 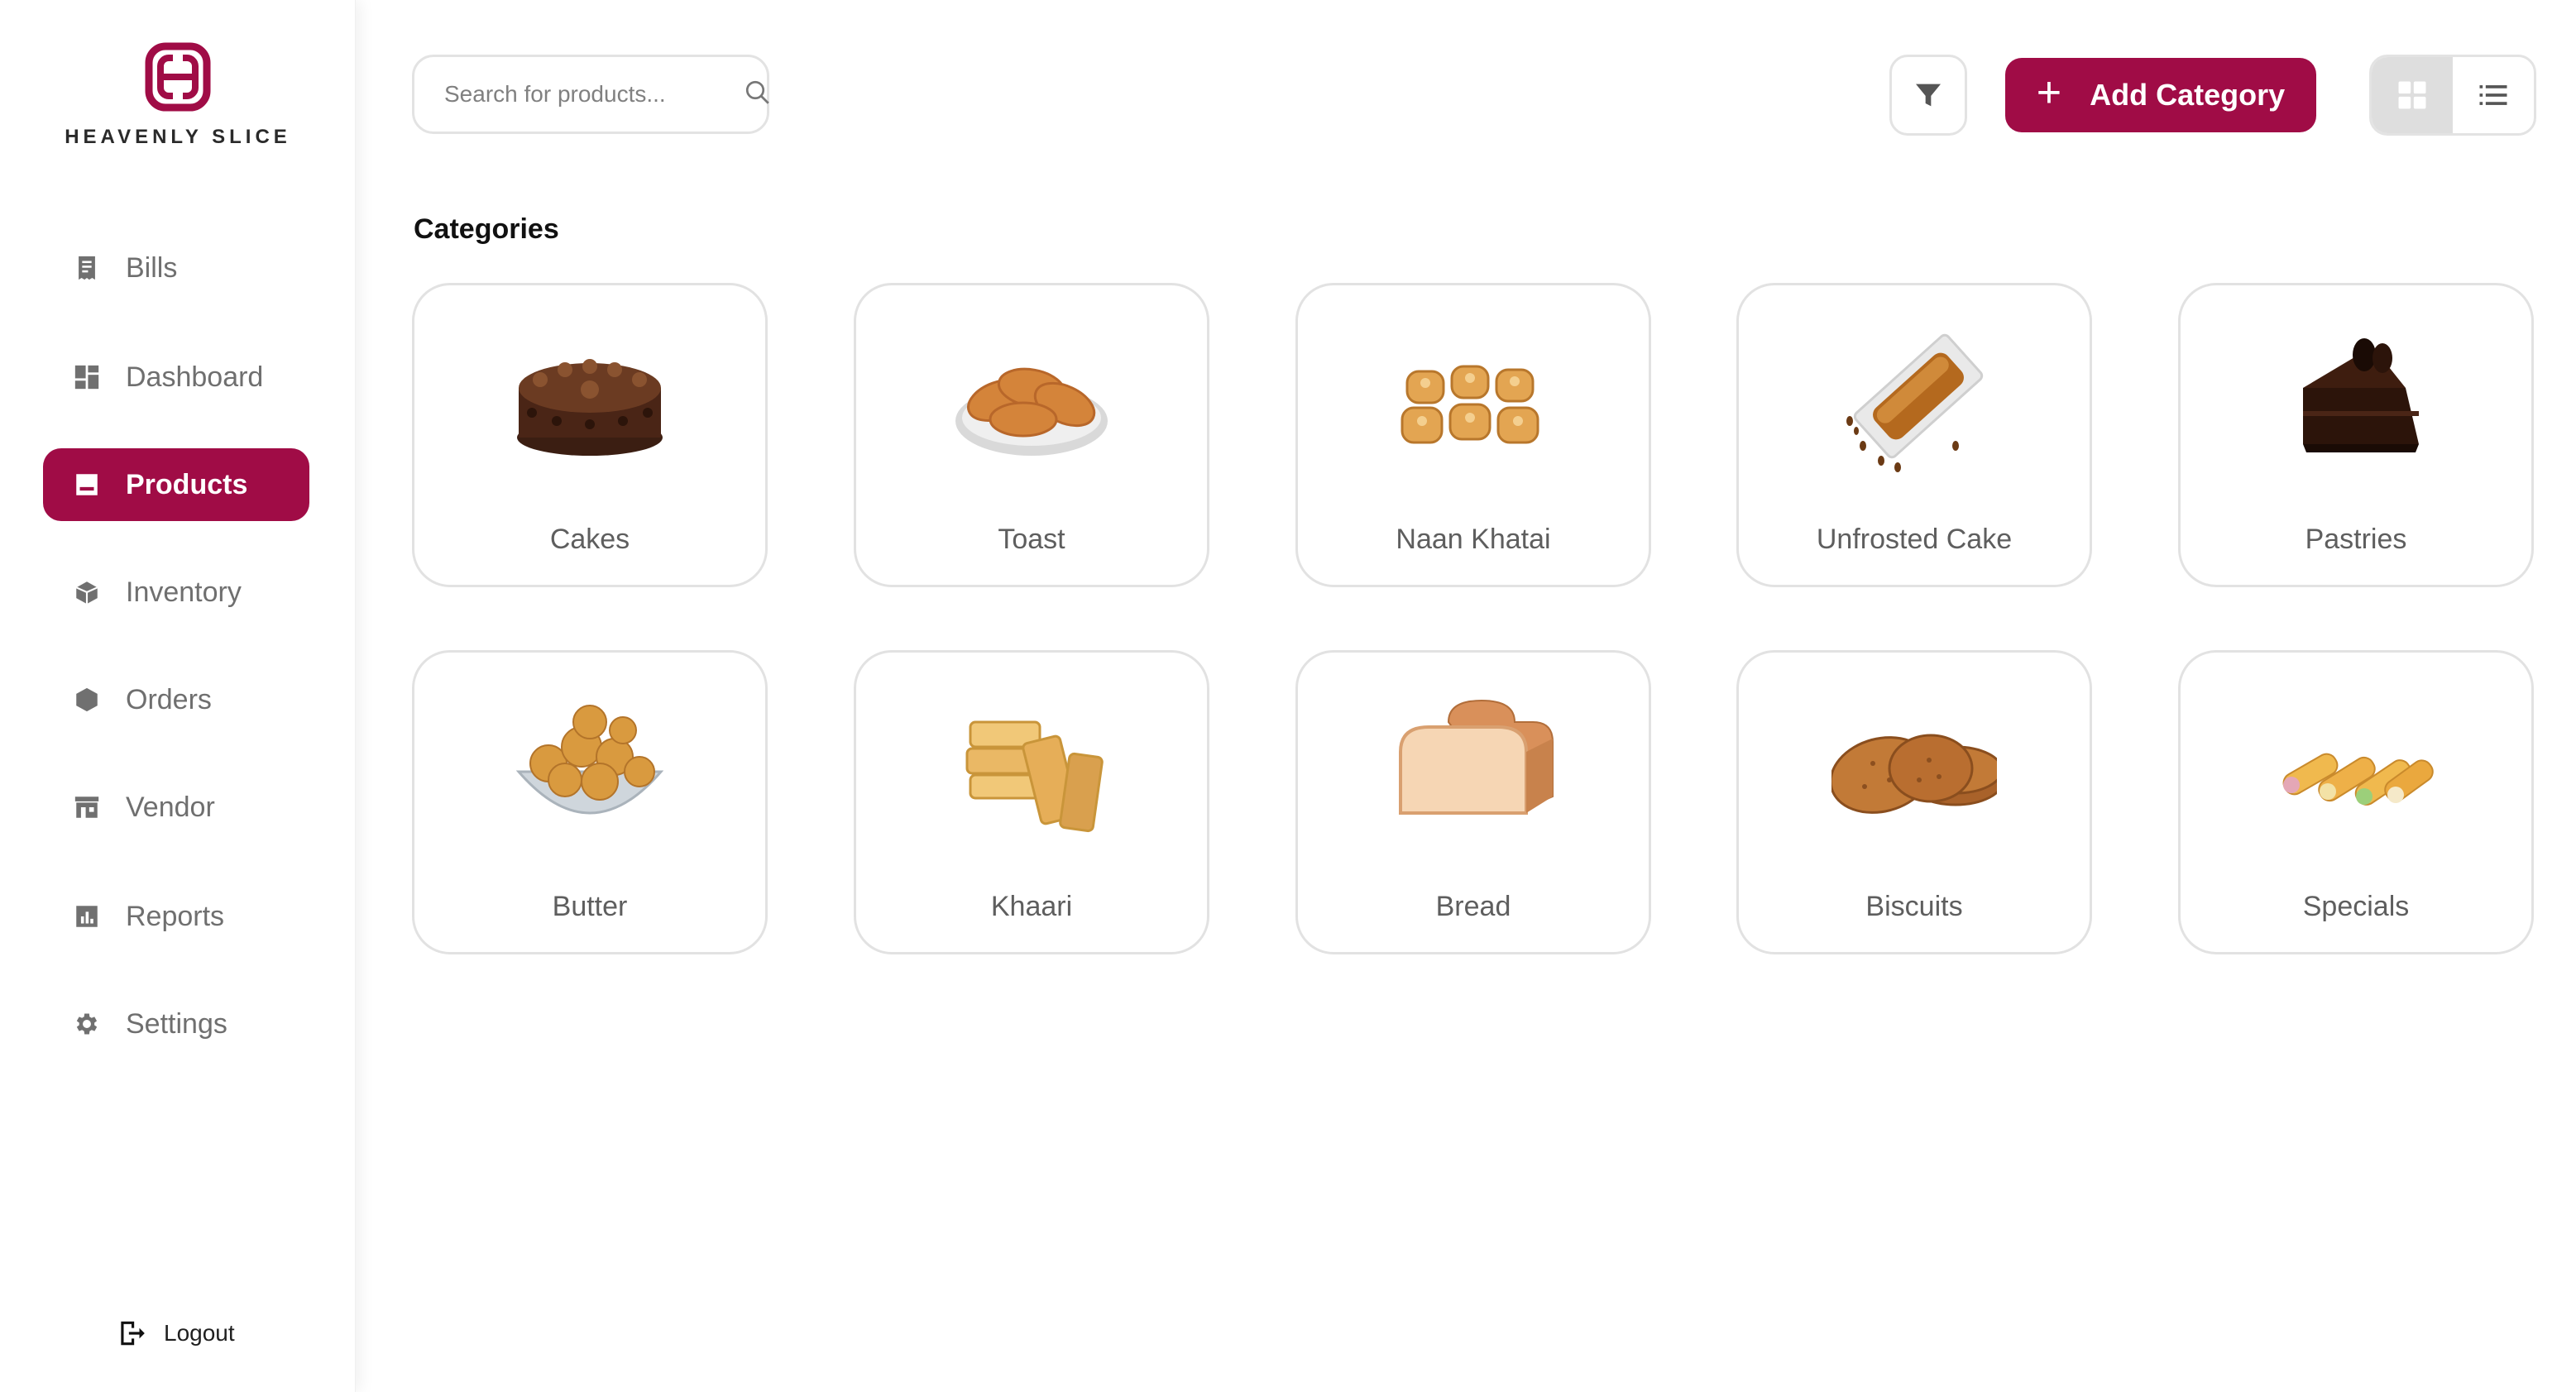 I want to click on butter-image, so click(x=589, y=760).